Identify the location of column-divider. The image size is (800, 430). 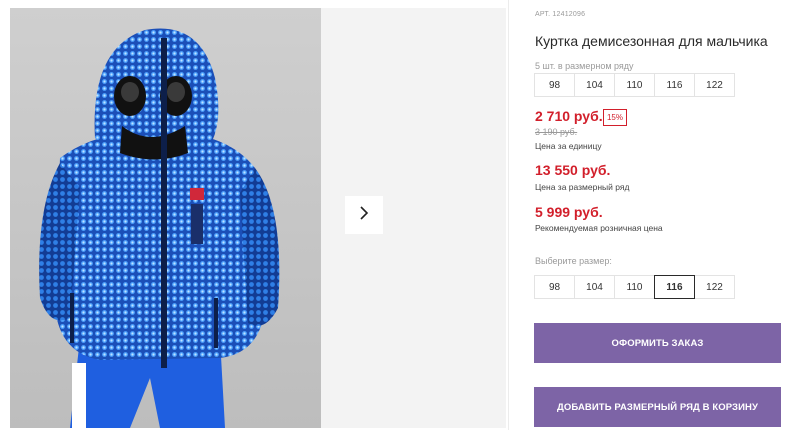
(508, 215).